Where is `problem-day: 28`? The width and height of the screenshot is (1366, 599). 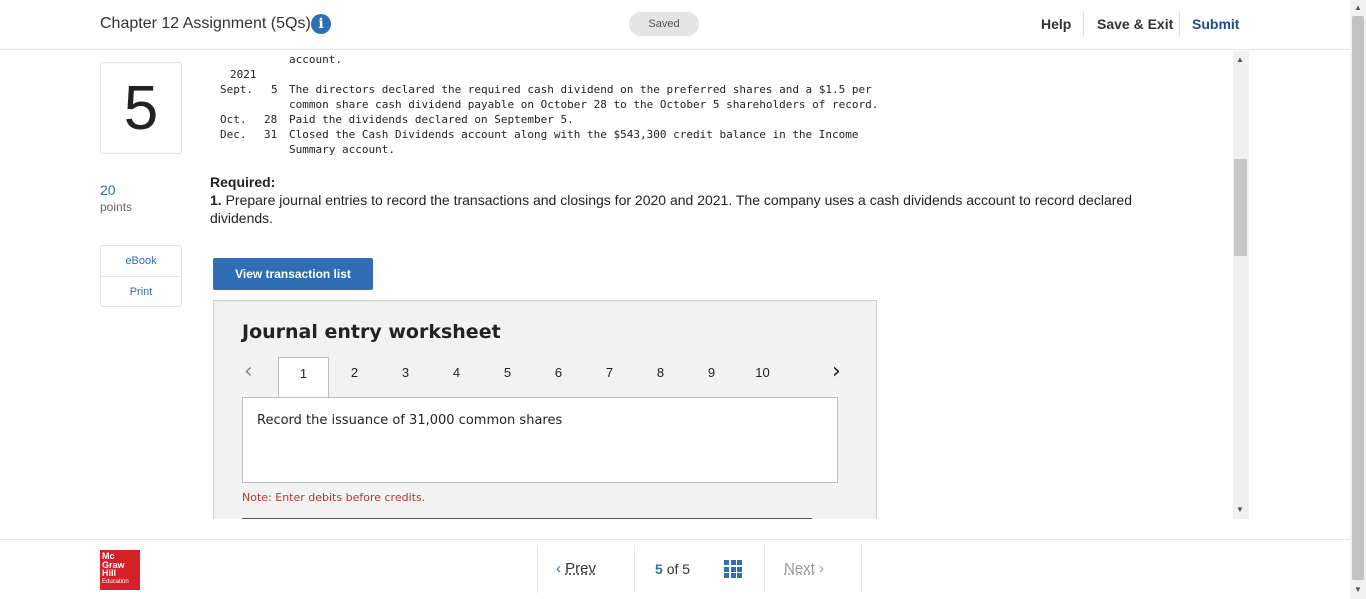 problem-day: 28 is located at coordinates (271, 119).